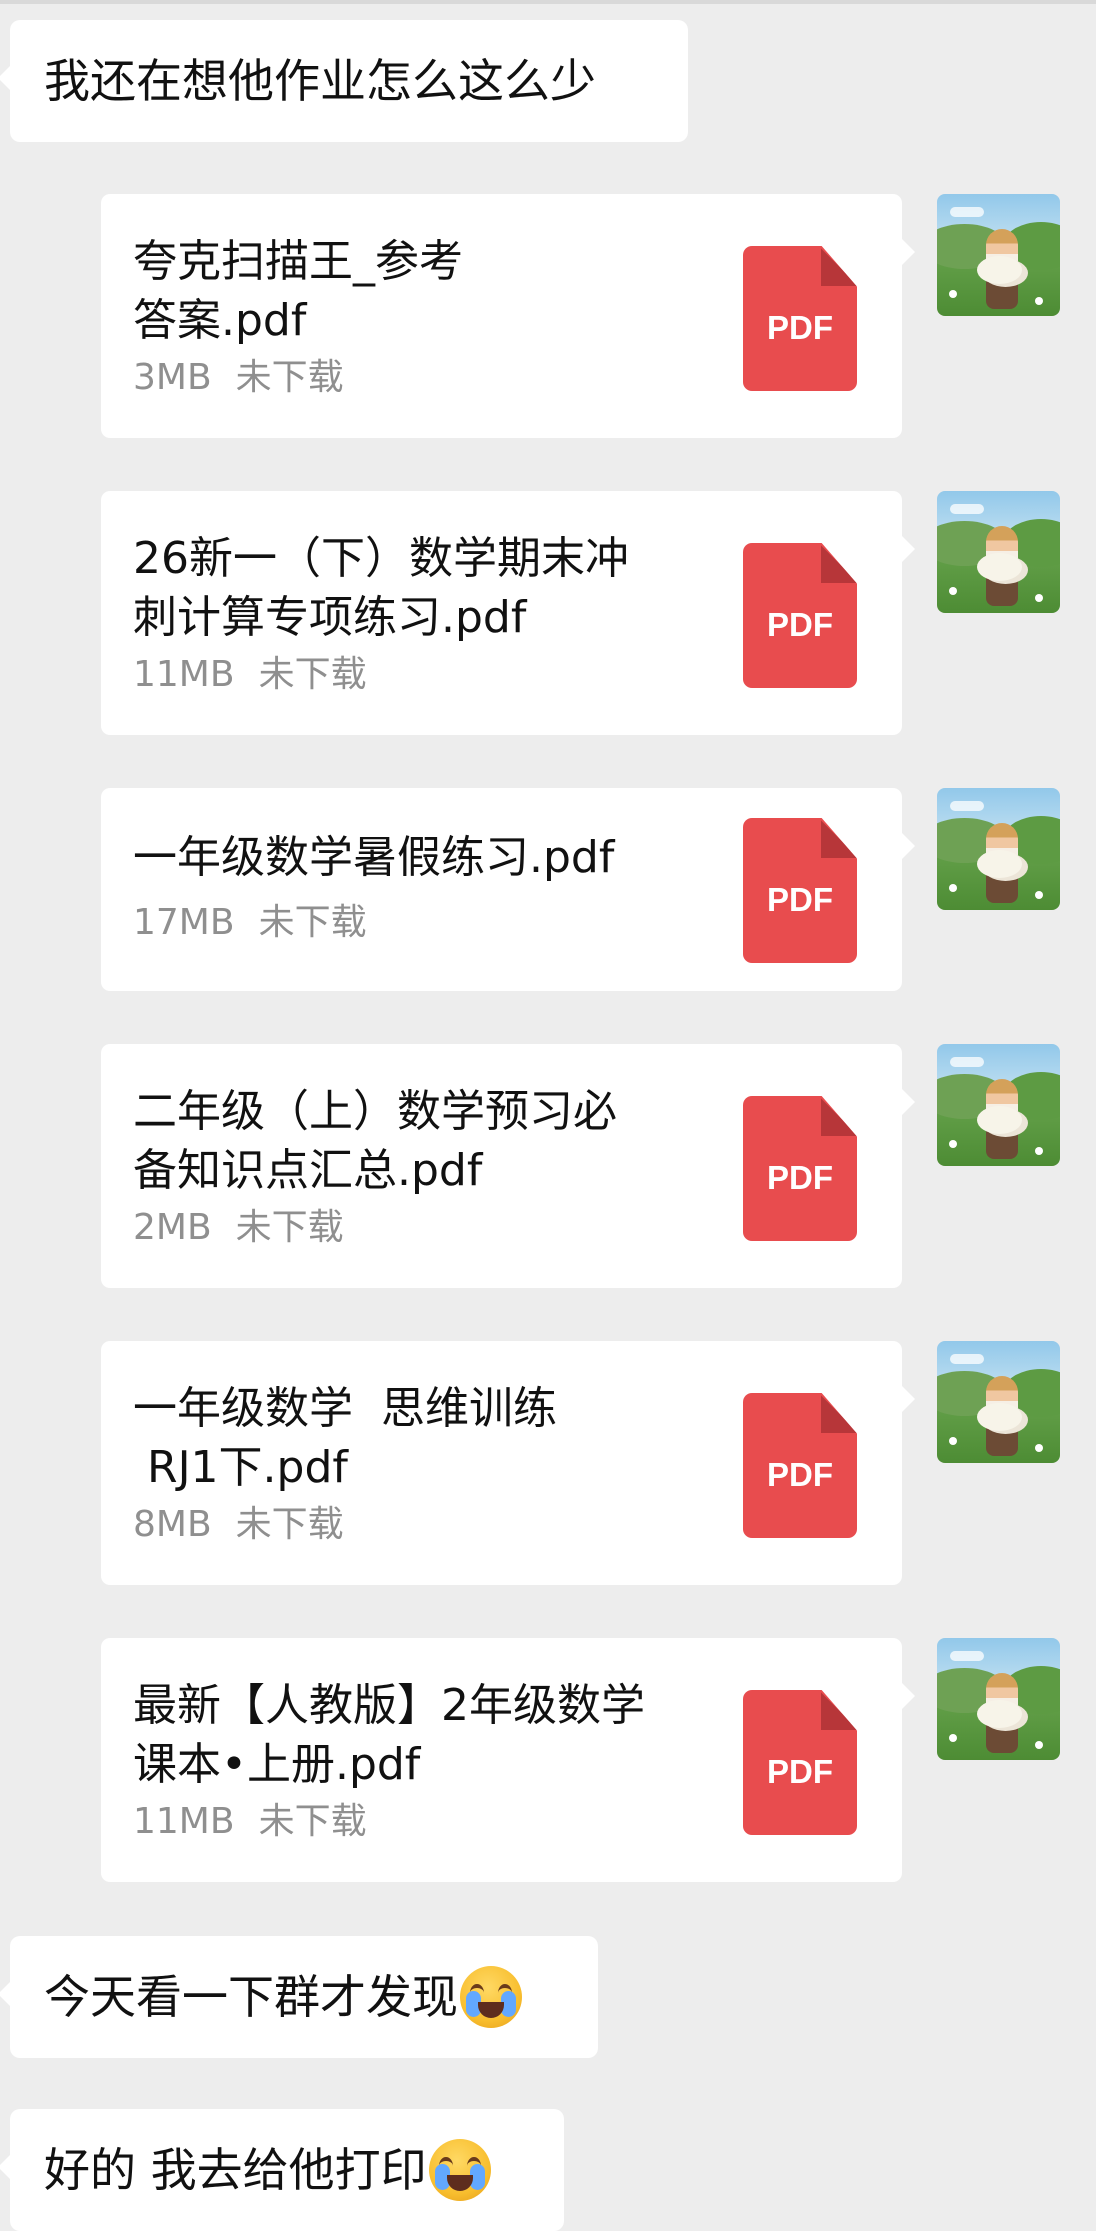  Describe the element at coordinates (251, 1997) in the screenshot. I see `message-text: 今天看一下群才发现` at that location.